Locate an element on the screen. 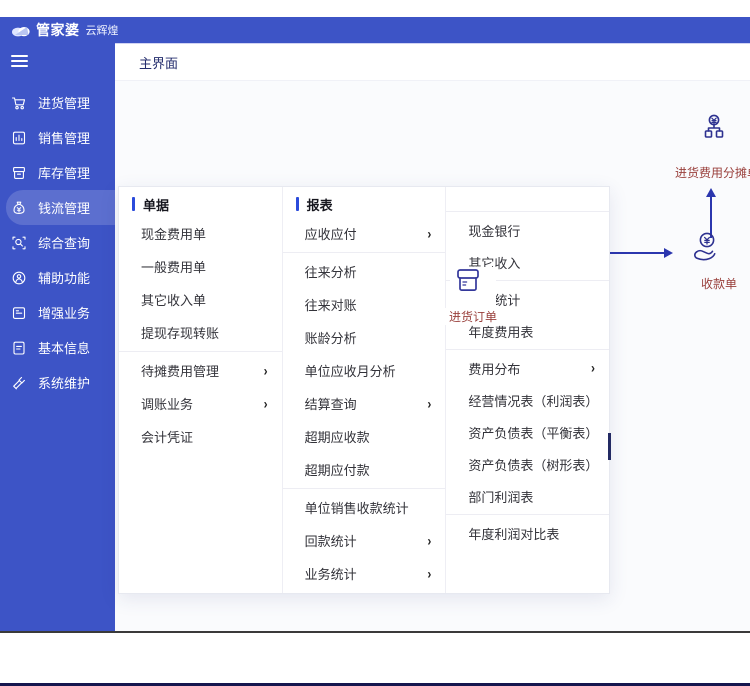 The width and height of the screenshot is (750, 686). inventory-box-icon is located at coordinates (19, 173).